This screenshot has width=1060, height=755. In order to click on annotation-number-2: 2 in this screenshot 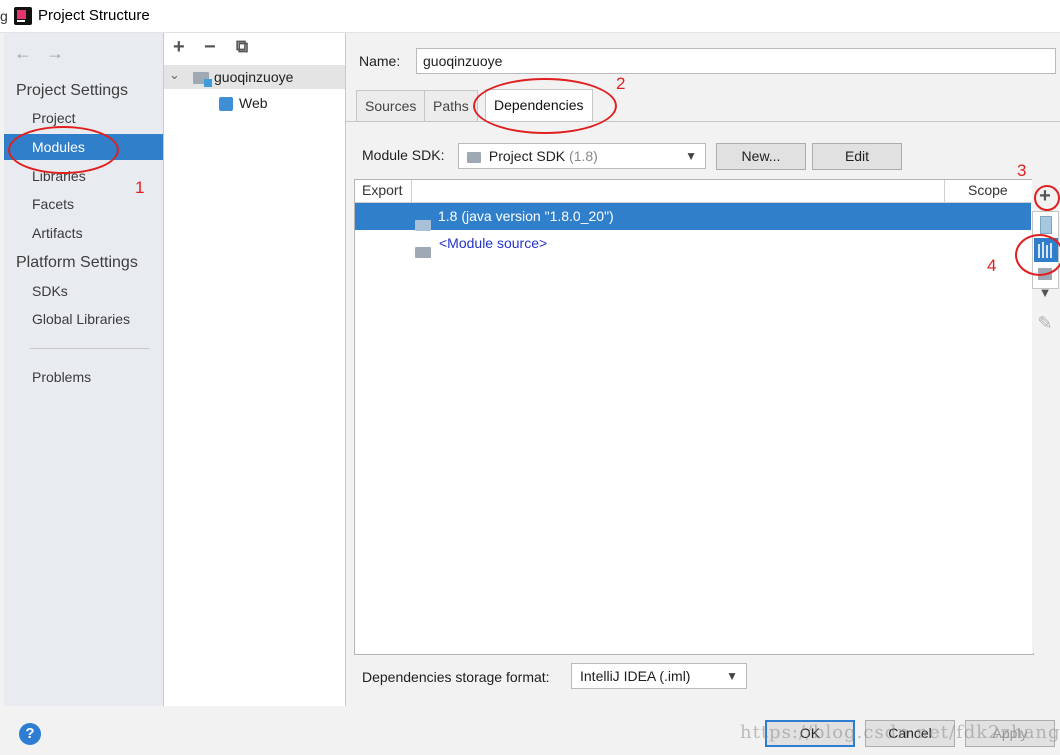, I will do `click(621, 83)`.